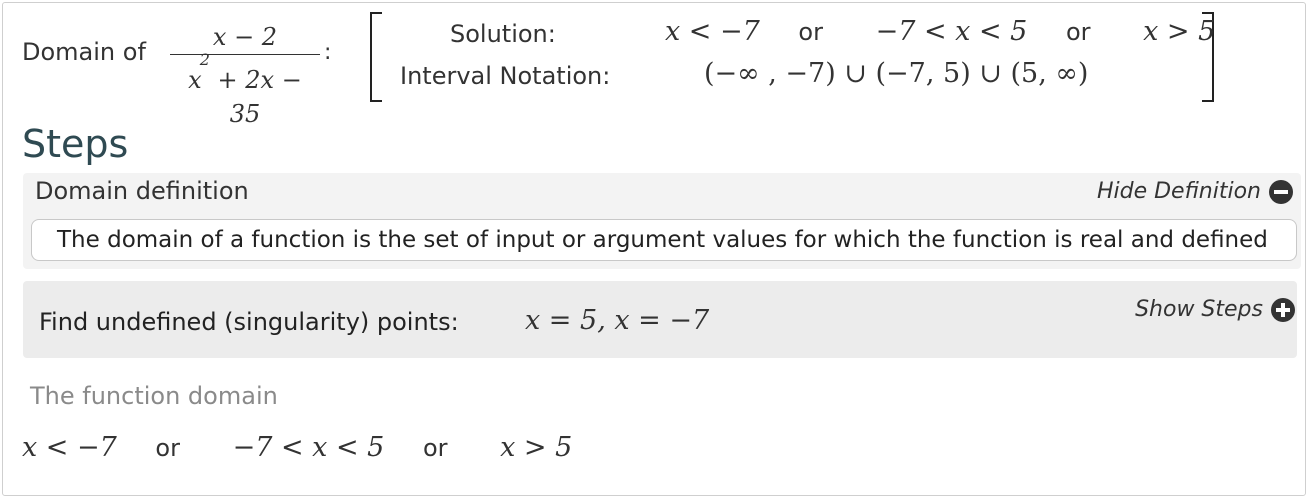 Image resolution: width=1310 pixels, height=500 pixels. I want to click on plus-circle-icon, so click(1283, 309).